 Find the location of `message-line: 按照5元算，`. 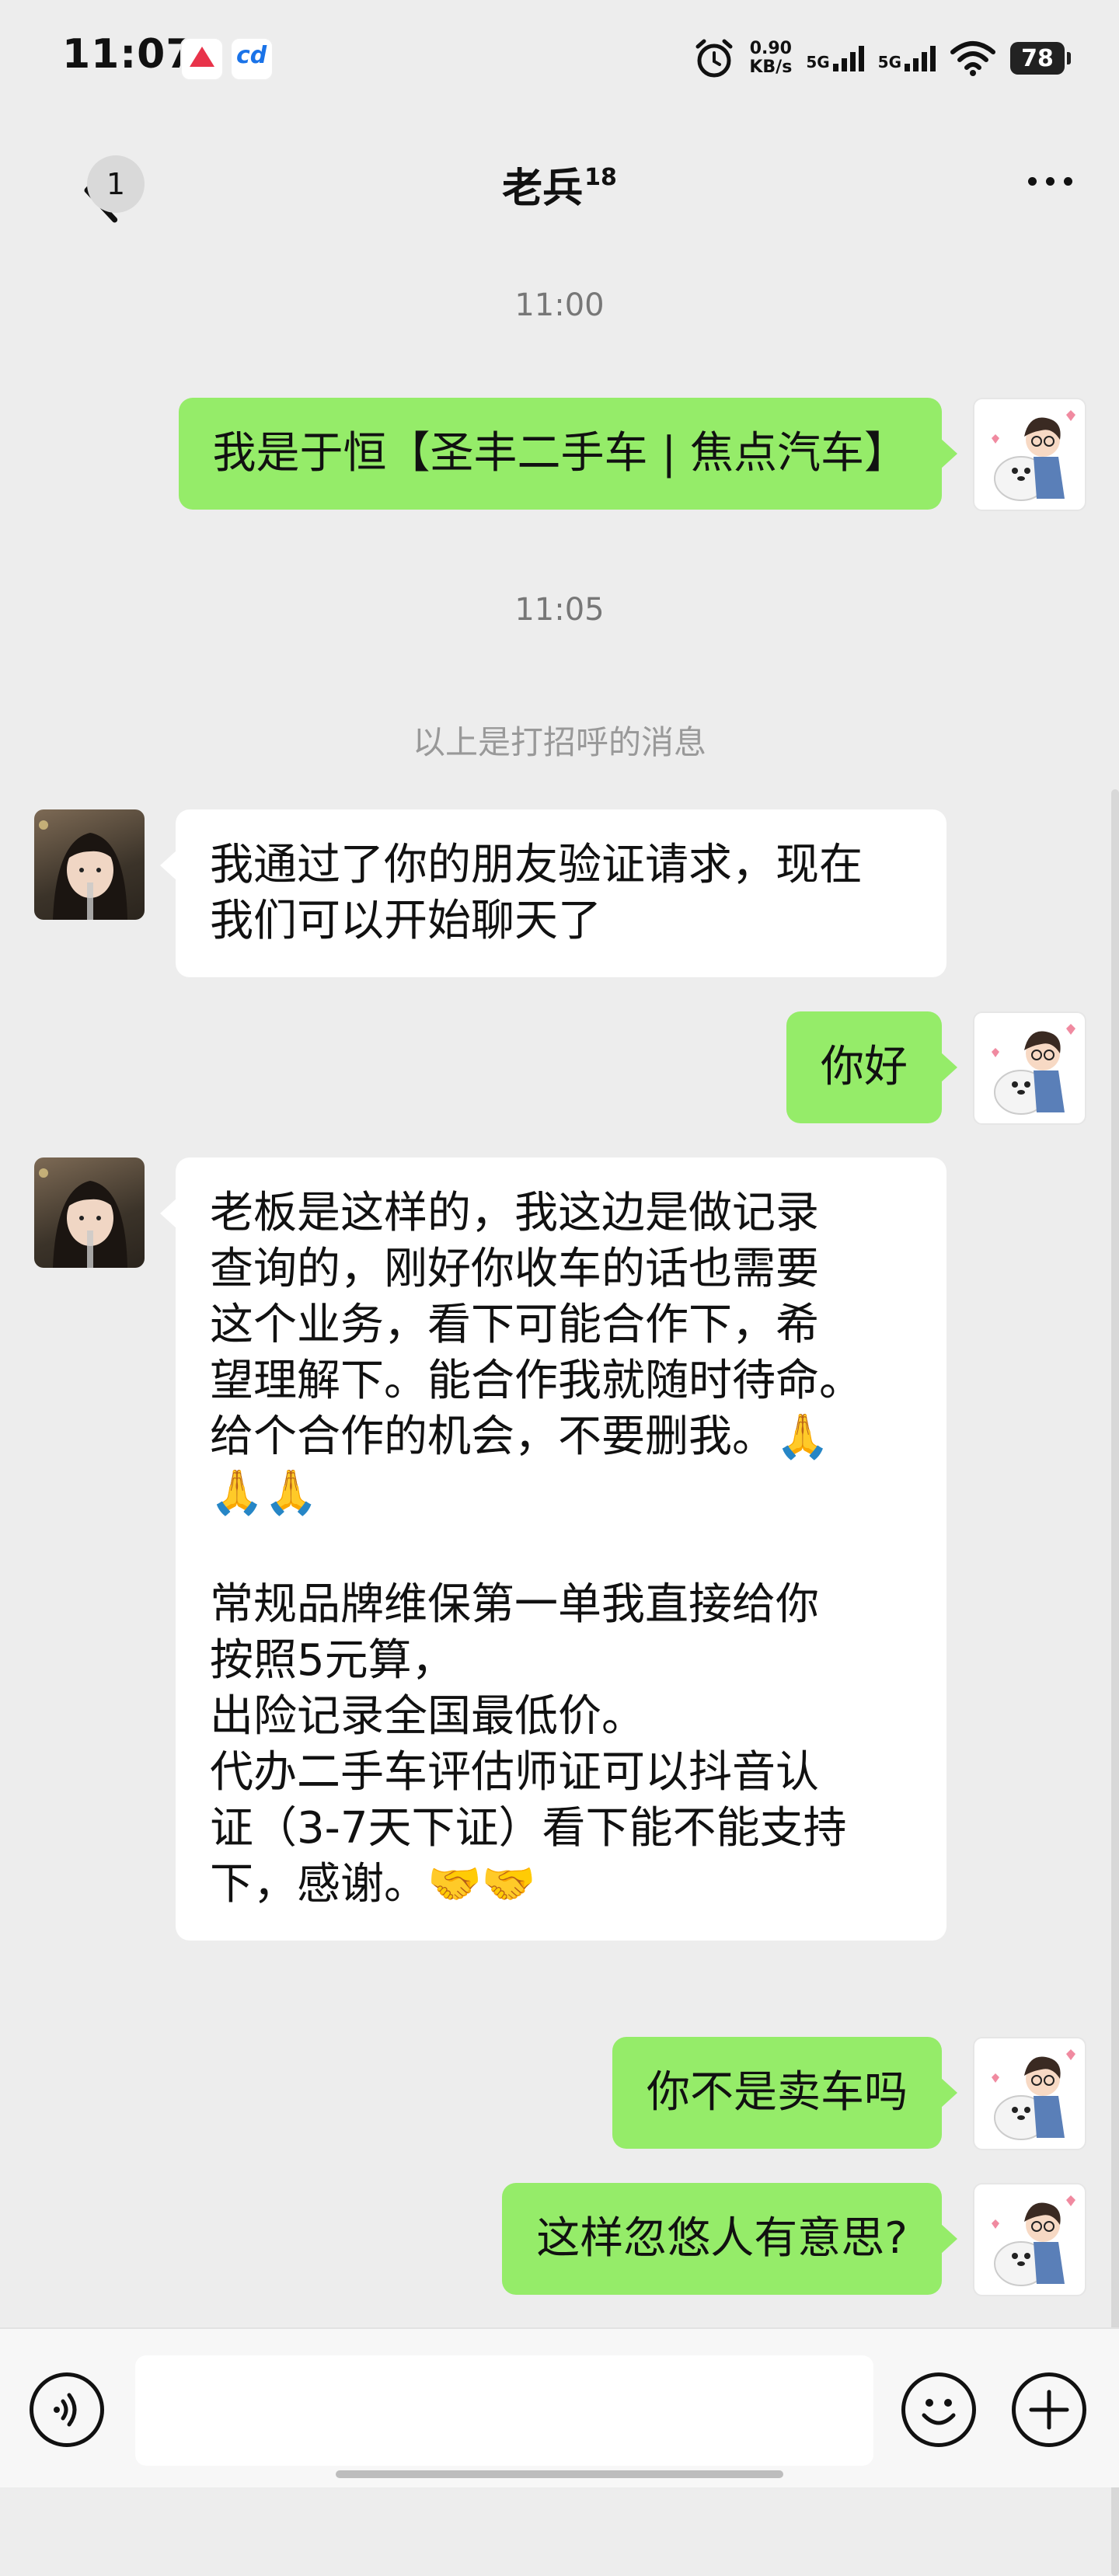

message-line: 按照5元算， is located at coordinates (332, 1660).